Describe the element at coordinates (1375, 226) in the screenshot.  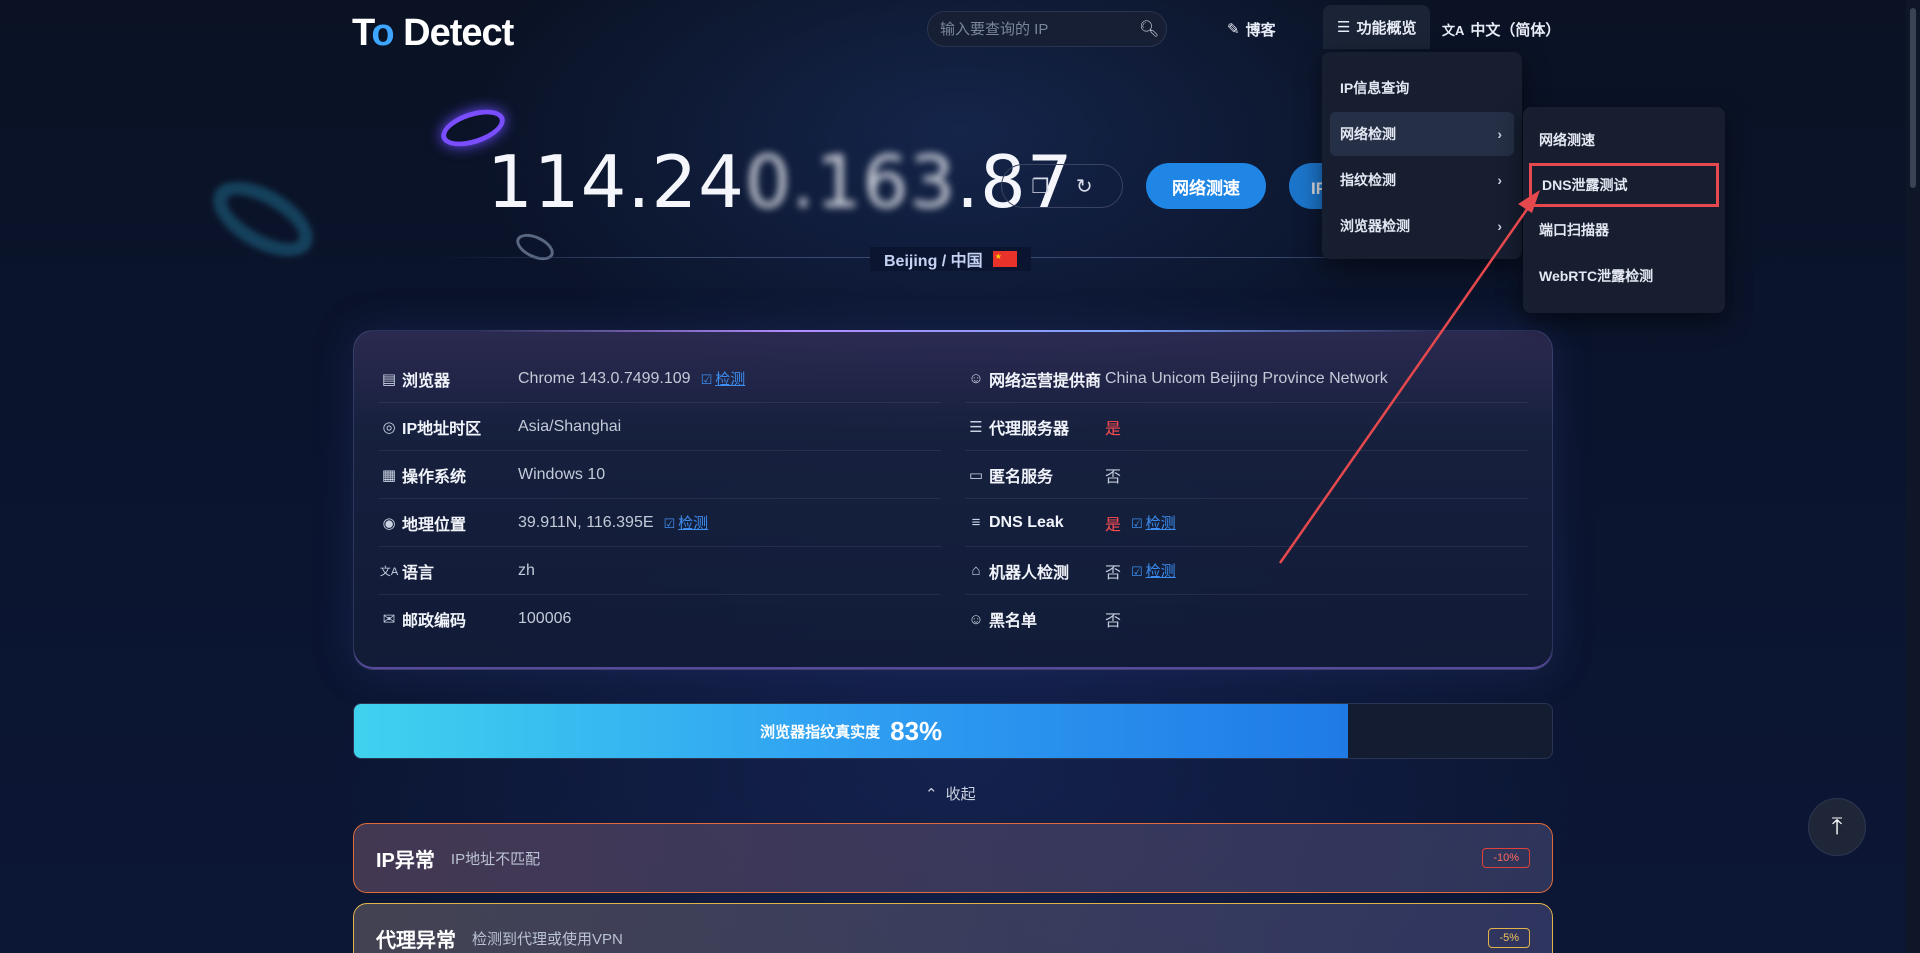
I see `menu-item-label: 浏览器检测` at that location.